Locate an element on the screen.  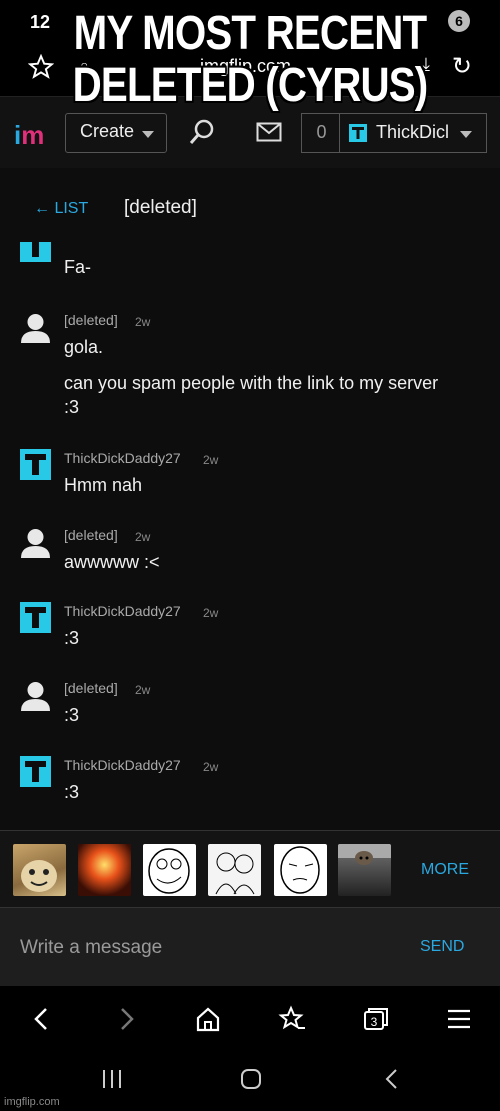
rage-face-image is located at coordinates (169, 871).